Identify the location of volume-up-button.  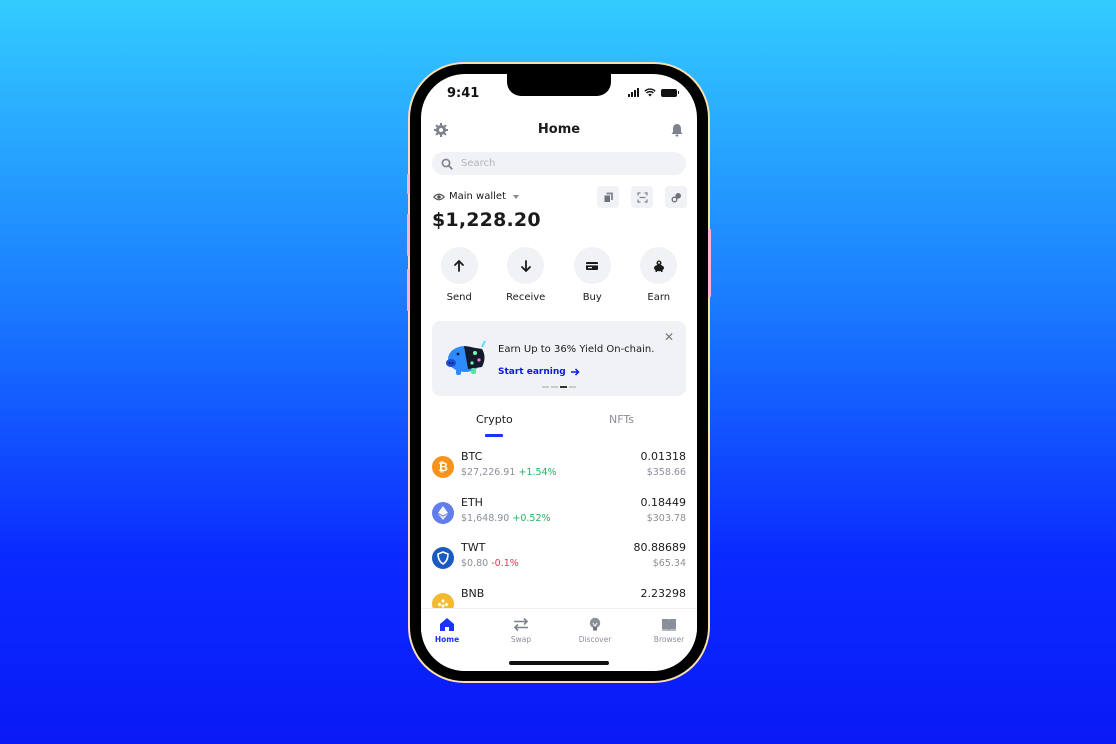
(408, 235).